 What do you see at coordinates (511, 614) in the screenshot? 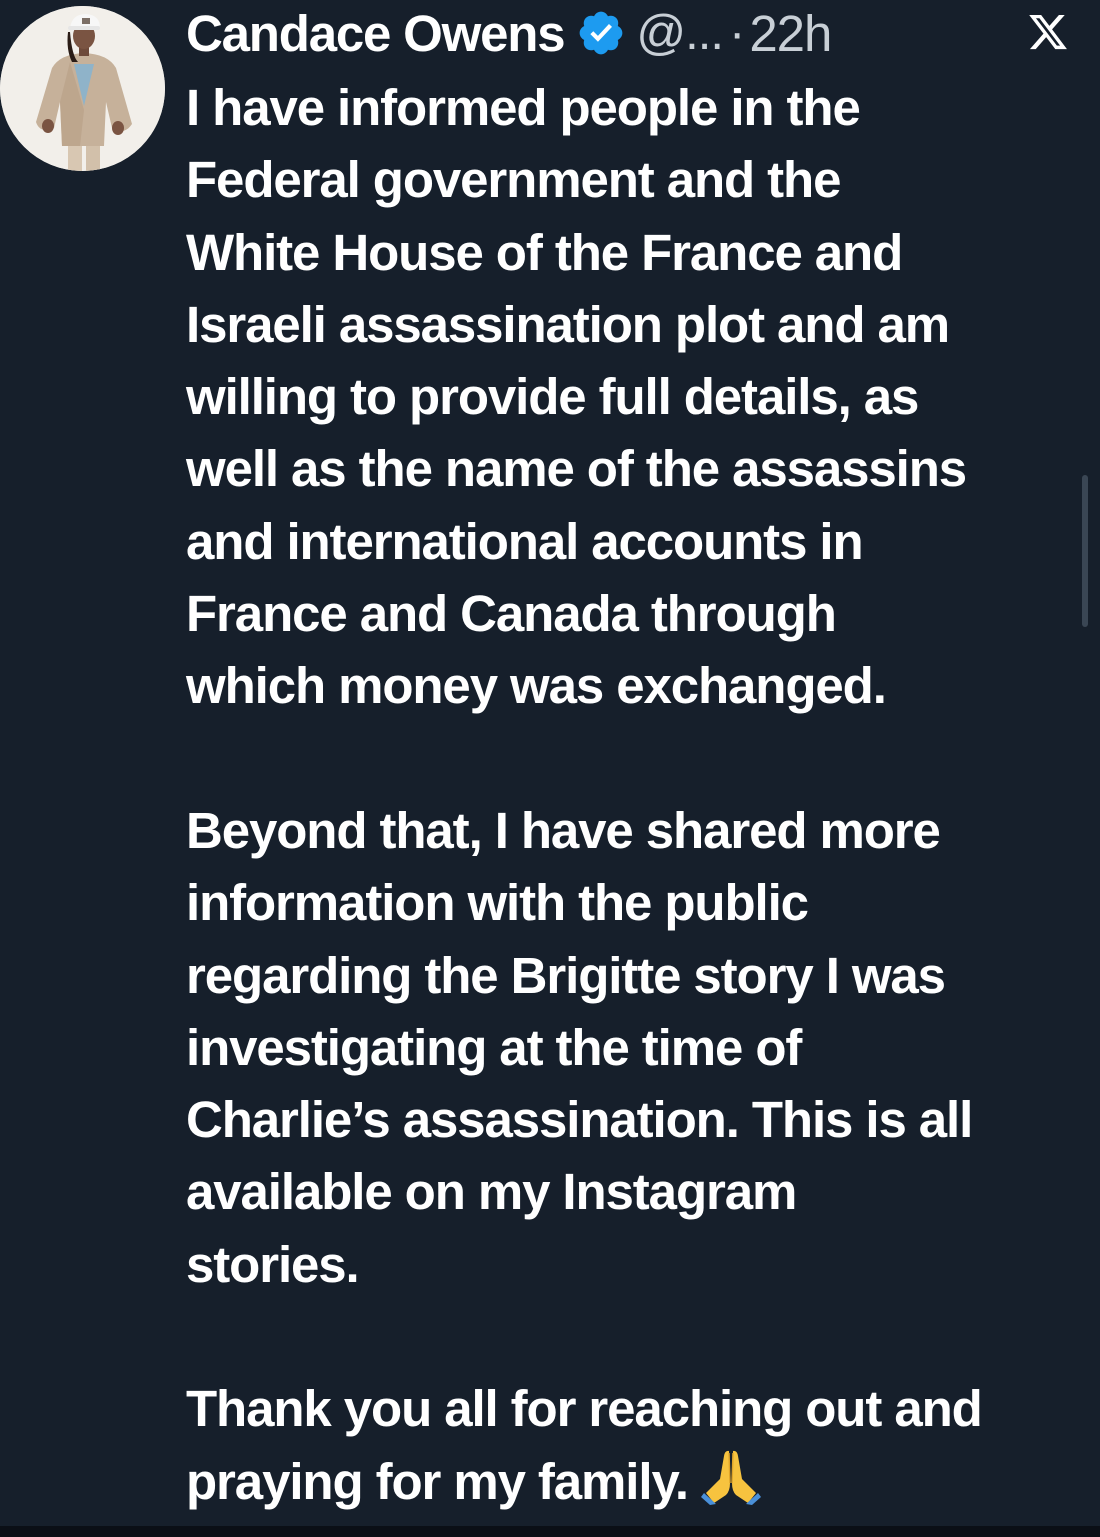
I see `text-line: France and Canada through` at bounding box center [511, 614].